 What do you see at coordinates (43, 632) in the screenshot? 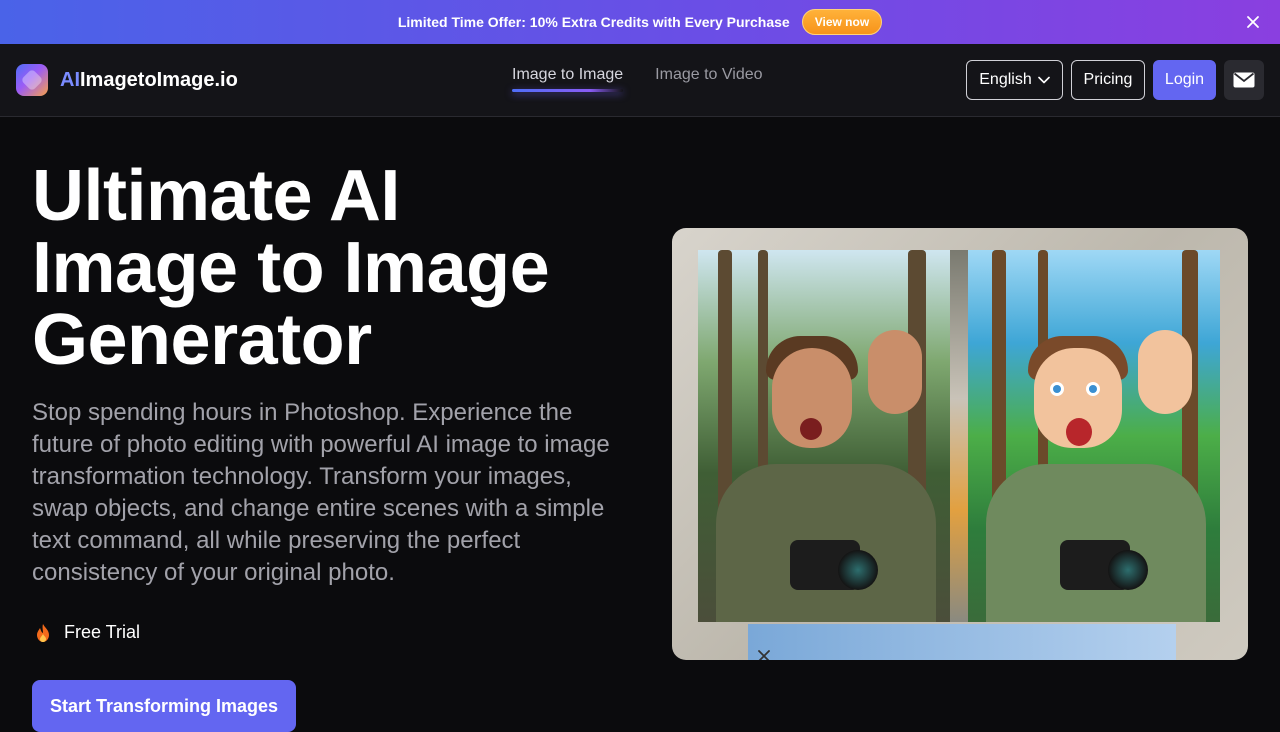
I see `flame-icon` at bounding box center [43, 632].